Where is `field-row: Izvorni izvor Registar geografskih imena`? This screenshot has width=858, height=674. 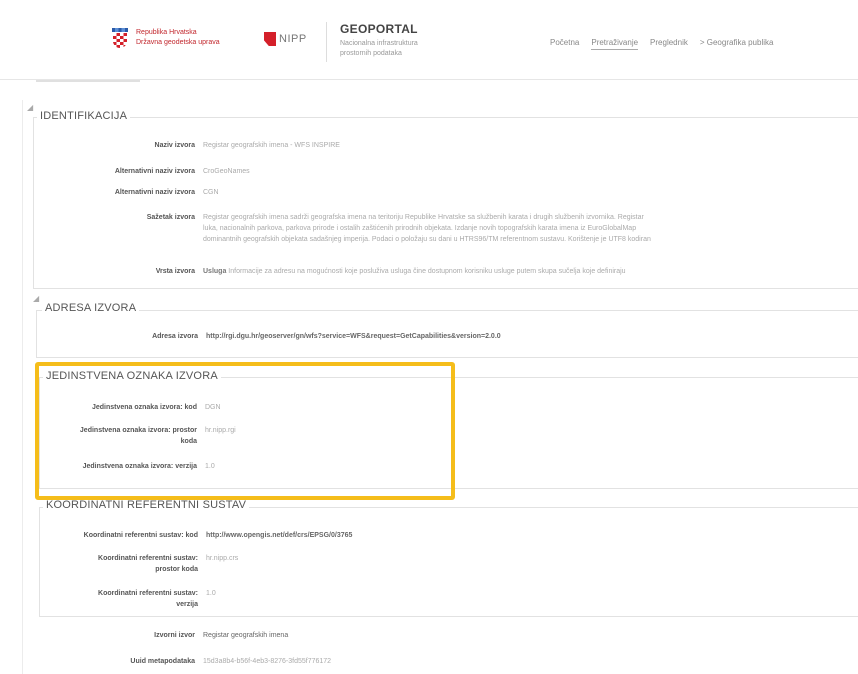 field-row: Izvorni izvor Registar geografskih imena is located at coordinates (164, 635).